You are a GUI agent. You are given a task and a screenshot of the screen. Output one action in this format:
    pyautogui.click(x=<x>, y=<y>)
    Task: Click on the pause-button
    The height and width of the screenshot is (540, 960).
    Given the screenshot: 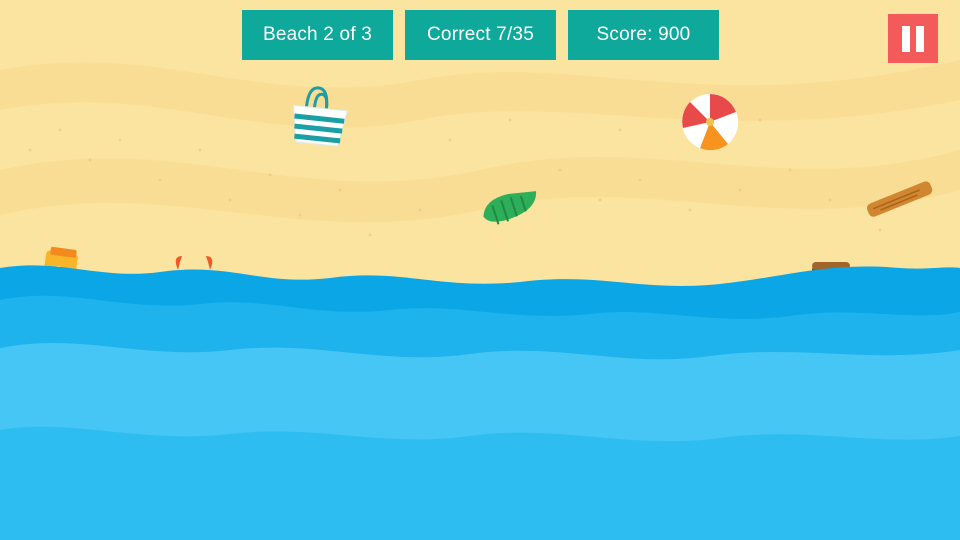 What is the action you would take?
    pyautogui.click(x=913, y=38)
    